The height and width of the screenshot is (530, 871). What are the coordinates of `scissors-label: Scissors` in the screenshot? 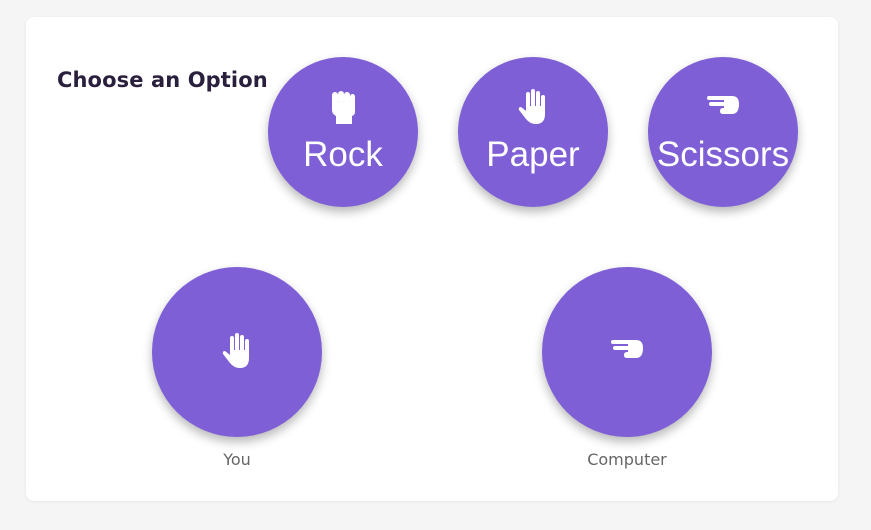 It's located at (723, 154).